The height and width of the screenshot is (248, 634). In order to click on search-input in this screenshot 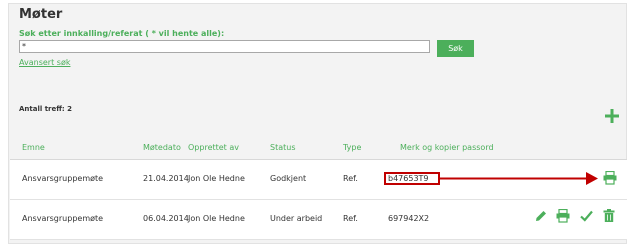, I will do `click(224, 46)`.